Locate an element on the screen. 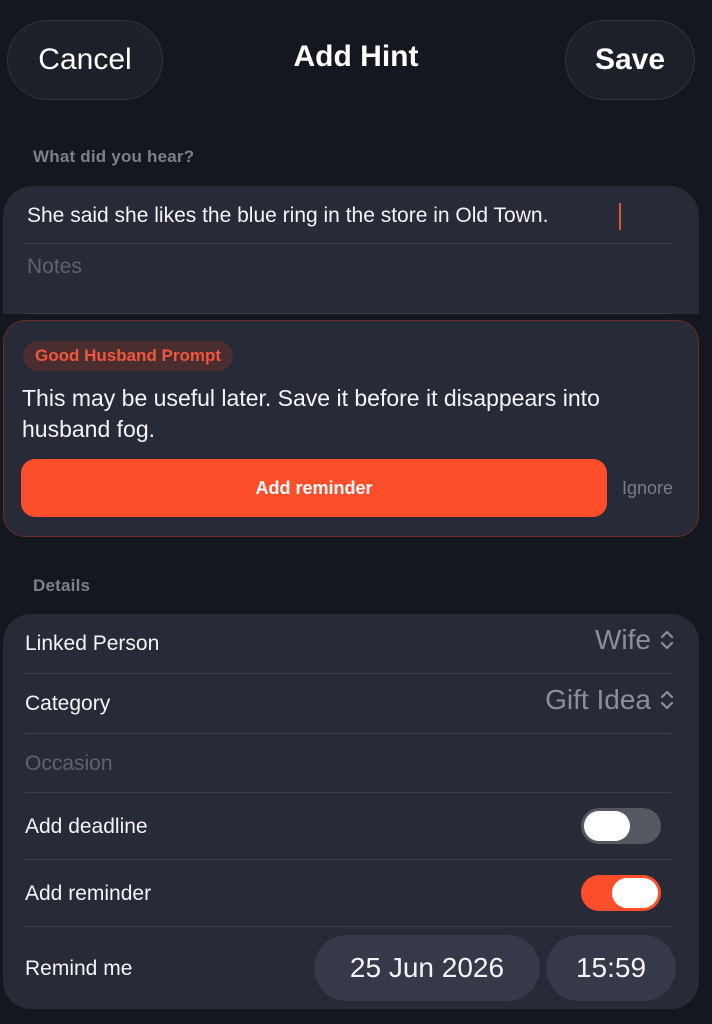 The image size is (712, 1024). reminder-time-picker: 15:59 is located at coordinates (611, 968).